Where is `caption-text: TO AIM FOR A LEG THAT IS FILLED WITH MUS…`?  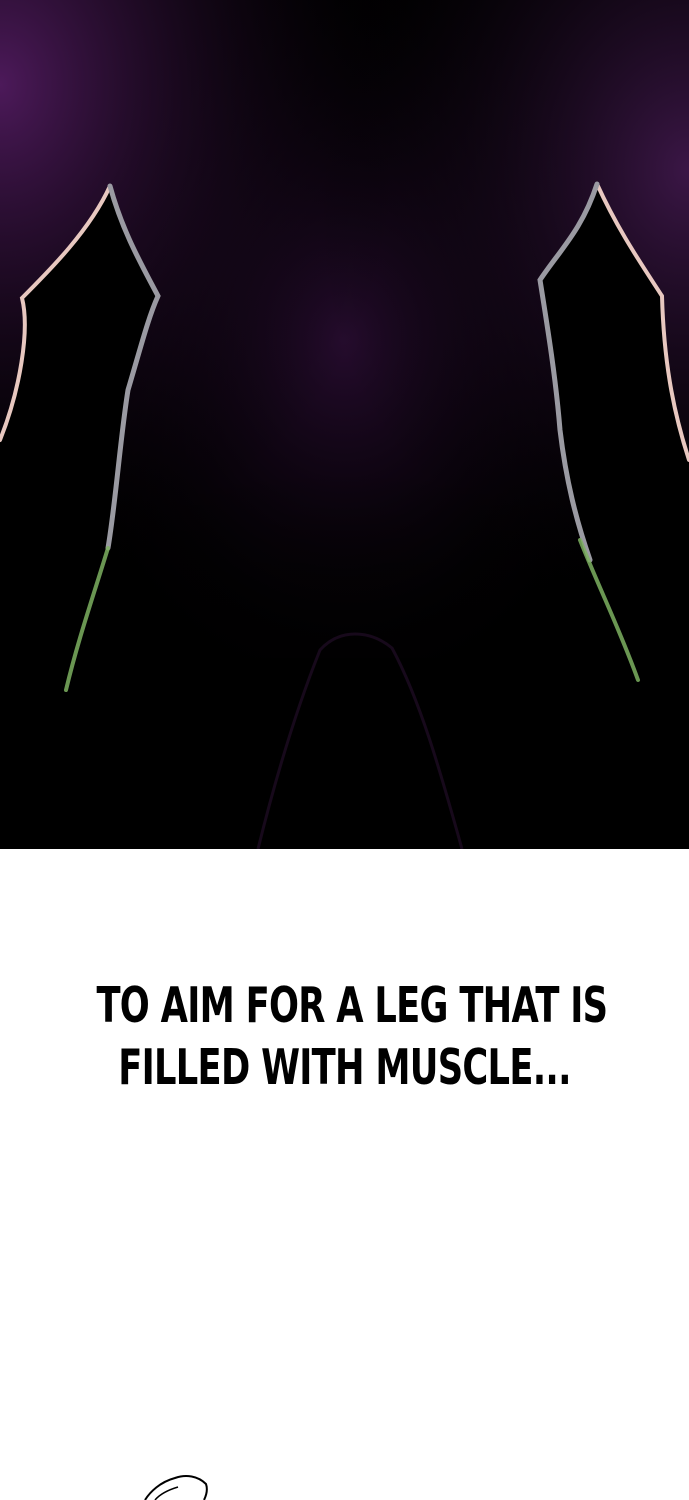
caption-text: TO AIM FOR A LEG THAT IS FILLED WITH MUS… is located at coordinates (352, 1037).